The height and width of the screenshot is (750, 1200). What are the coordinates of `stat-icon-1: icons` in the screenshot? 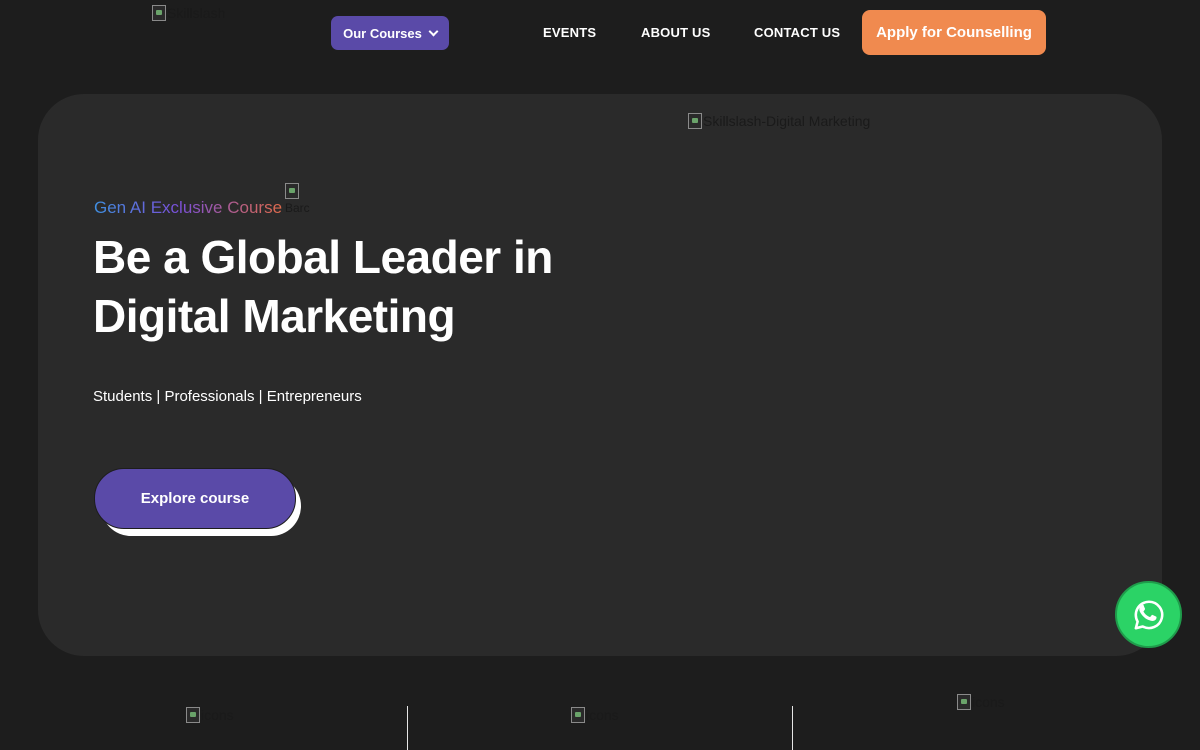 It's located at (210, 715).